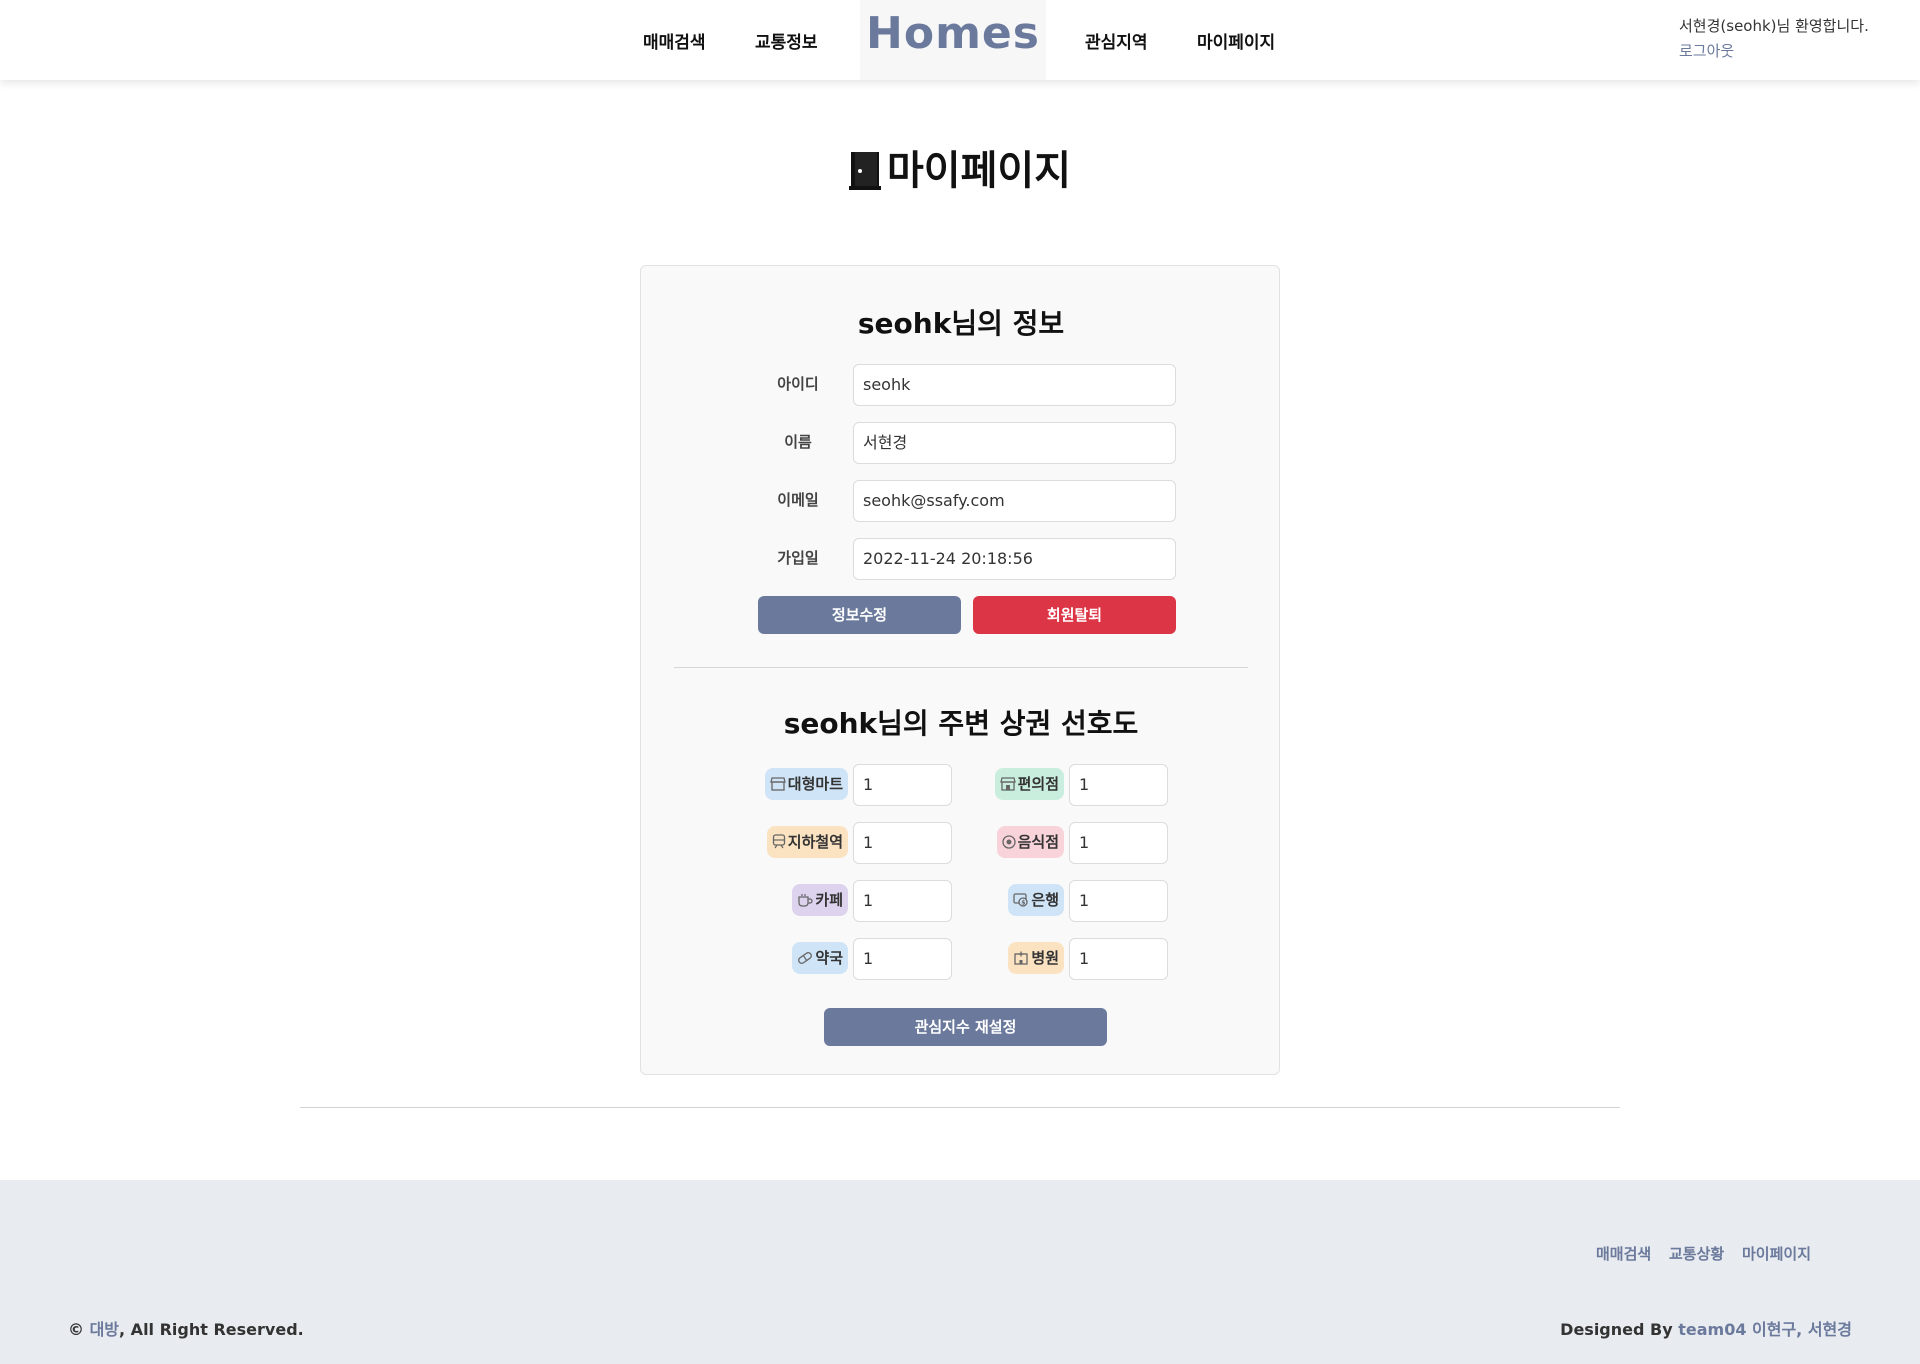 Image resolution: width=1920 pixels, height=1364 pixels. I want to click on homes-logo: Homes, so click(953, 33).